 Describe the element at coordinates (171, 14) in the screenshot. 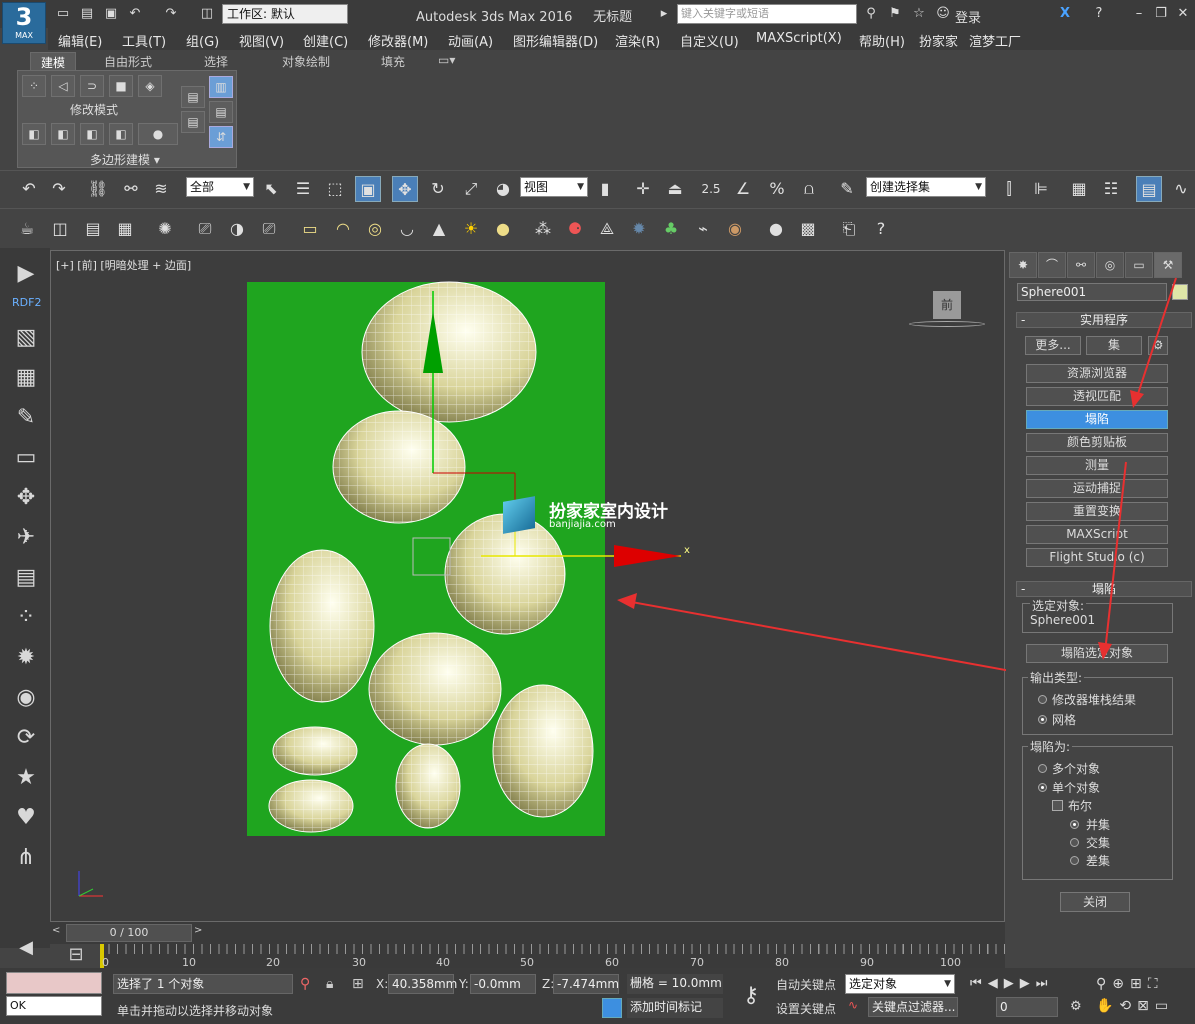

I see `redo-icon: ↷` at that location.